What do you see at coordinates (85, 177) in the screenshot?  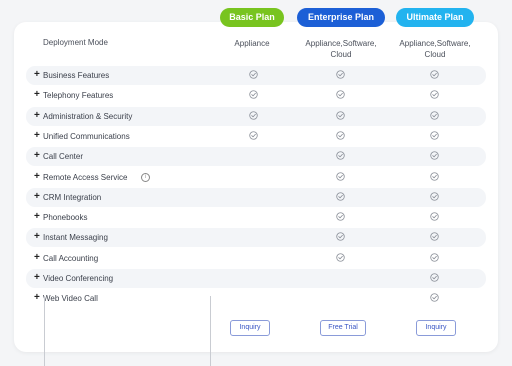 I see `feature-label: Remote Access Service` at bounding box center [85, 177].